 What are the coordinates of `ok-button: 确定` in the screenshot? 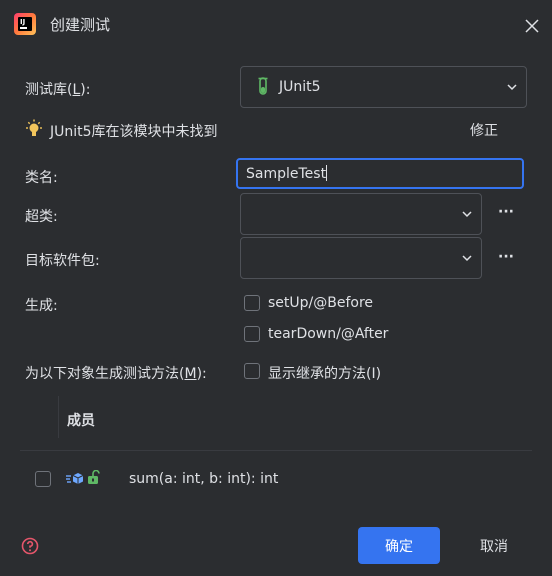 It's located at (399, 545).